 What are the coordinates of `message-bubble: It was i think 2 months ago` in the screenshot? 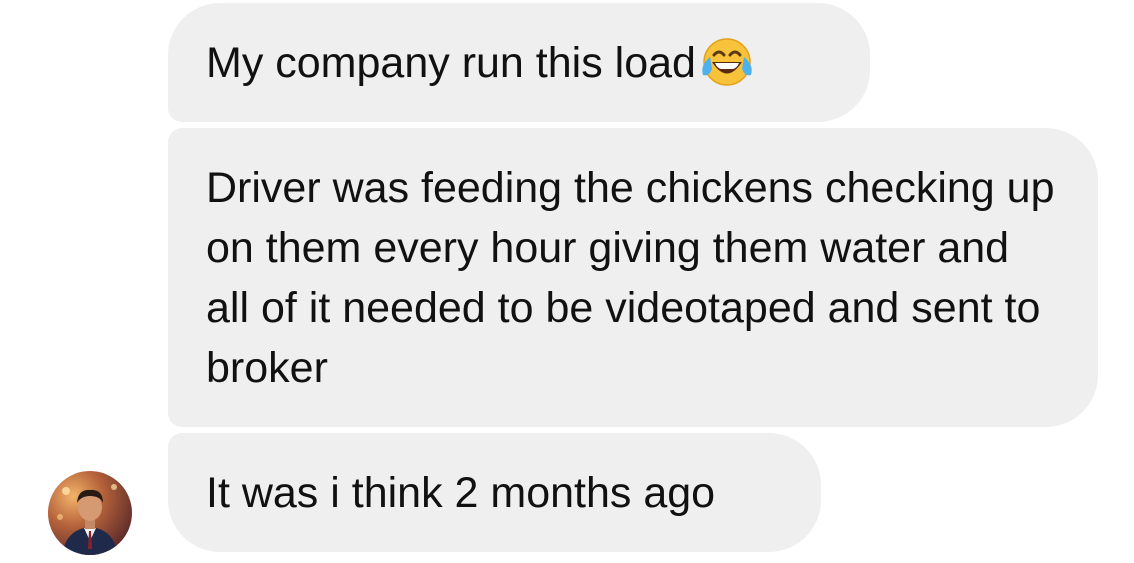 It's located at (494, 492).